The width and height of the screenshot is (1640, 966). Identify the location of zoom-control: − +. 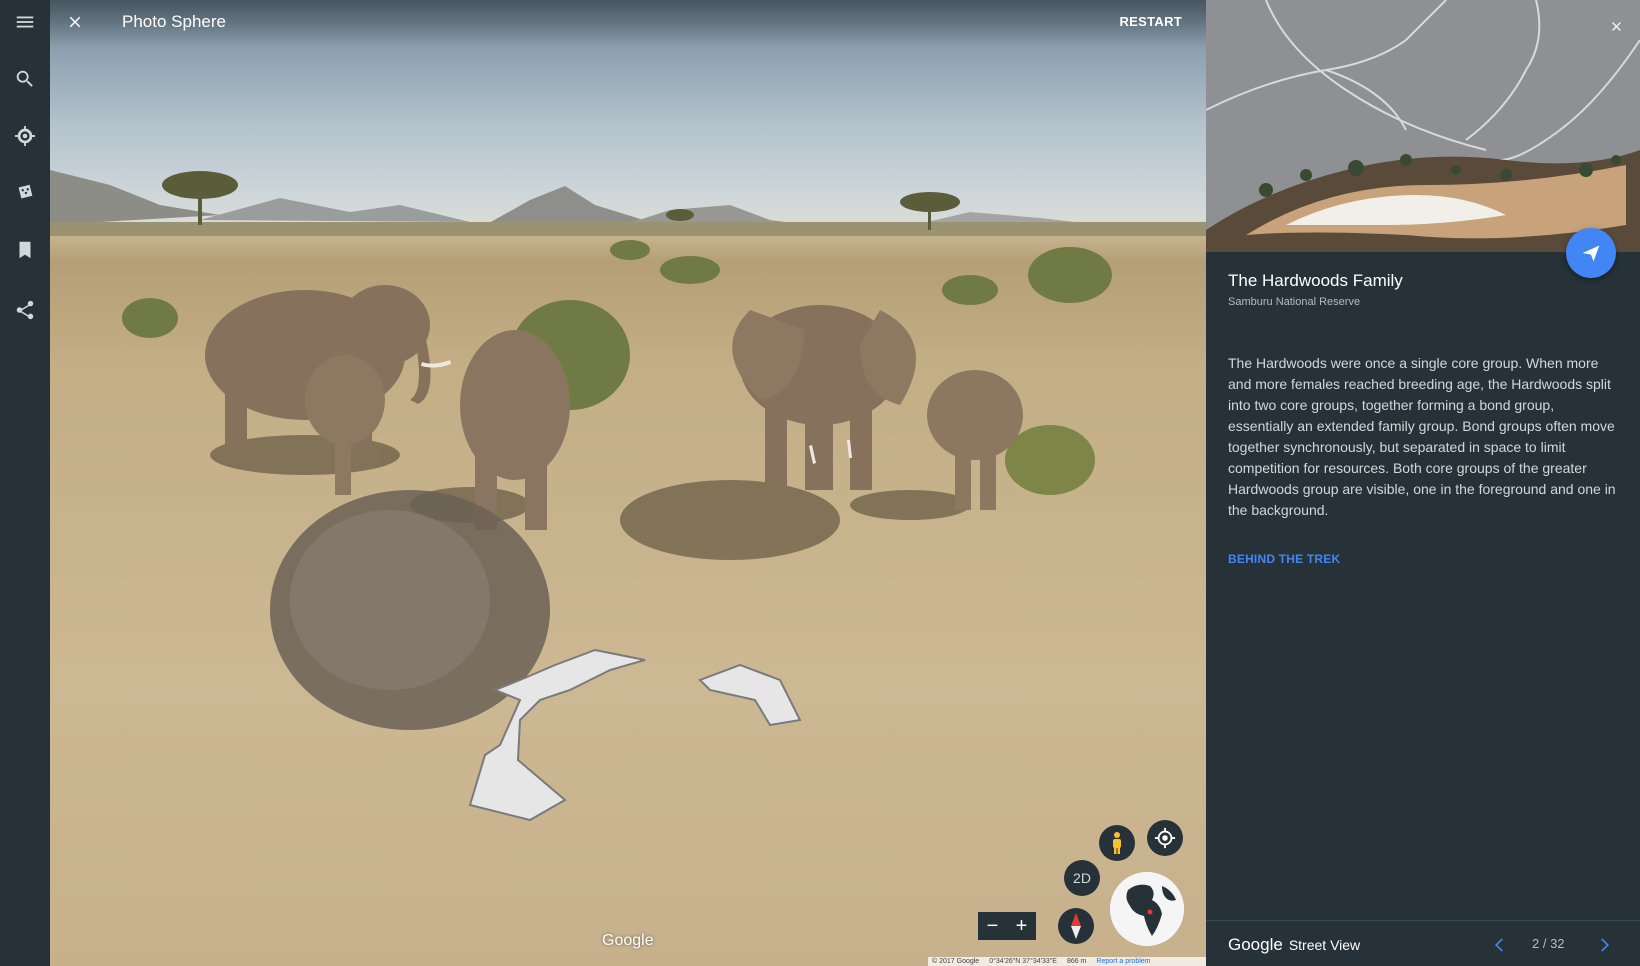
(1007, 926).